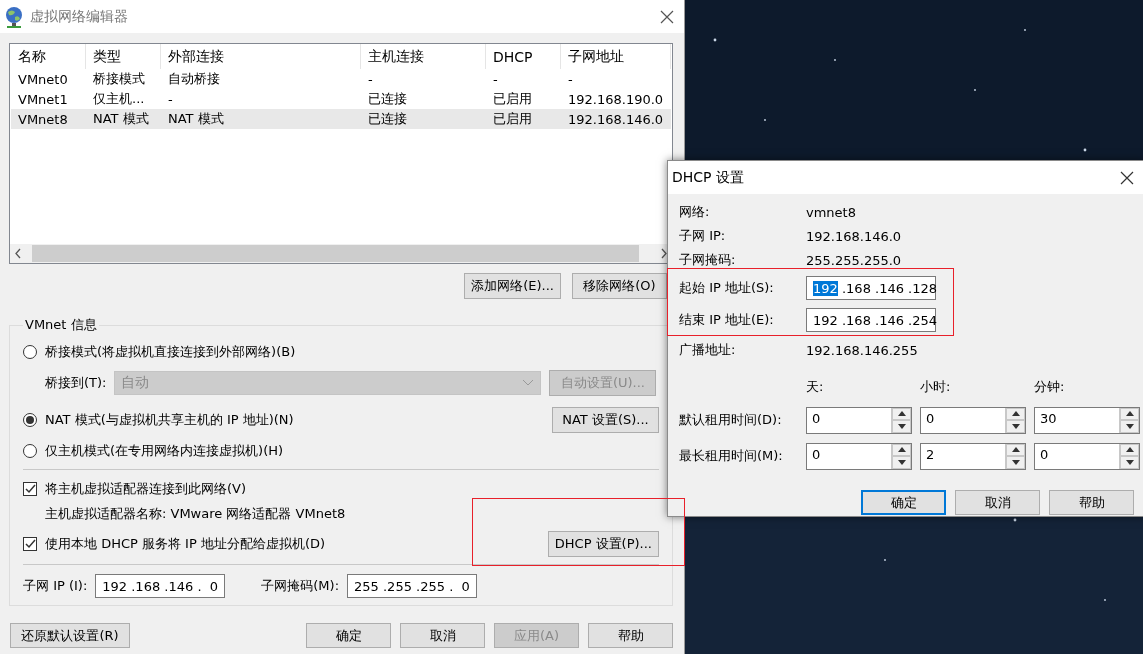  Describe the element at coordinates (171, 352) in the screenshot. I see `radio-label: 桥接模式(将虚拟机直接连接到外部网络)(B)` at that location.